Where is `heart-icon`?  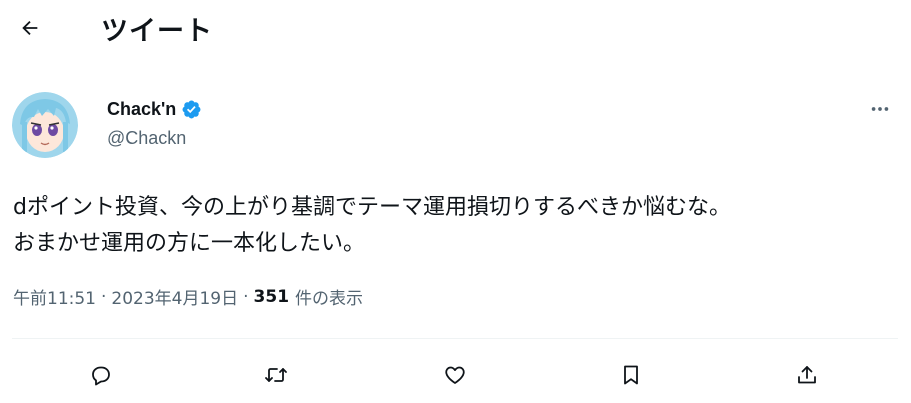
heart-icon is located at coordinates (455, 375).